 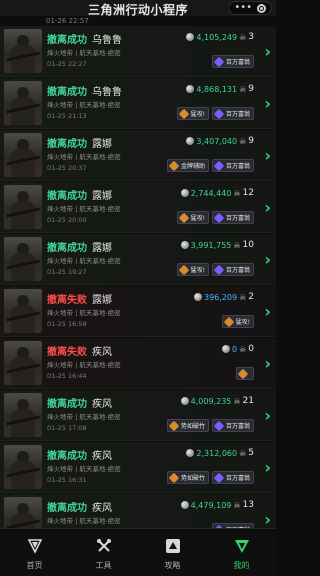 What do you see at coordinates (261, 8) in the screenshot?
I see `close-miniprogram-icon` at bounding box center [261, 8].